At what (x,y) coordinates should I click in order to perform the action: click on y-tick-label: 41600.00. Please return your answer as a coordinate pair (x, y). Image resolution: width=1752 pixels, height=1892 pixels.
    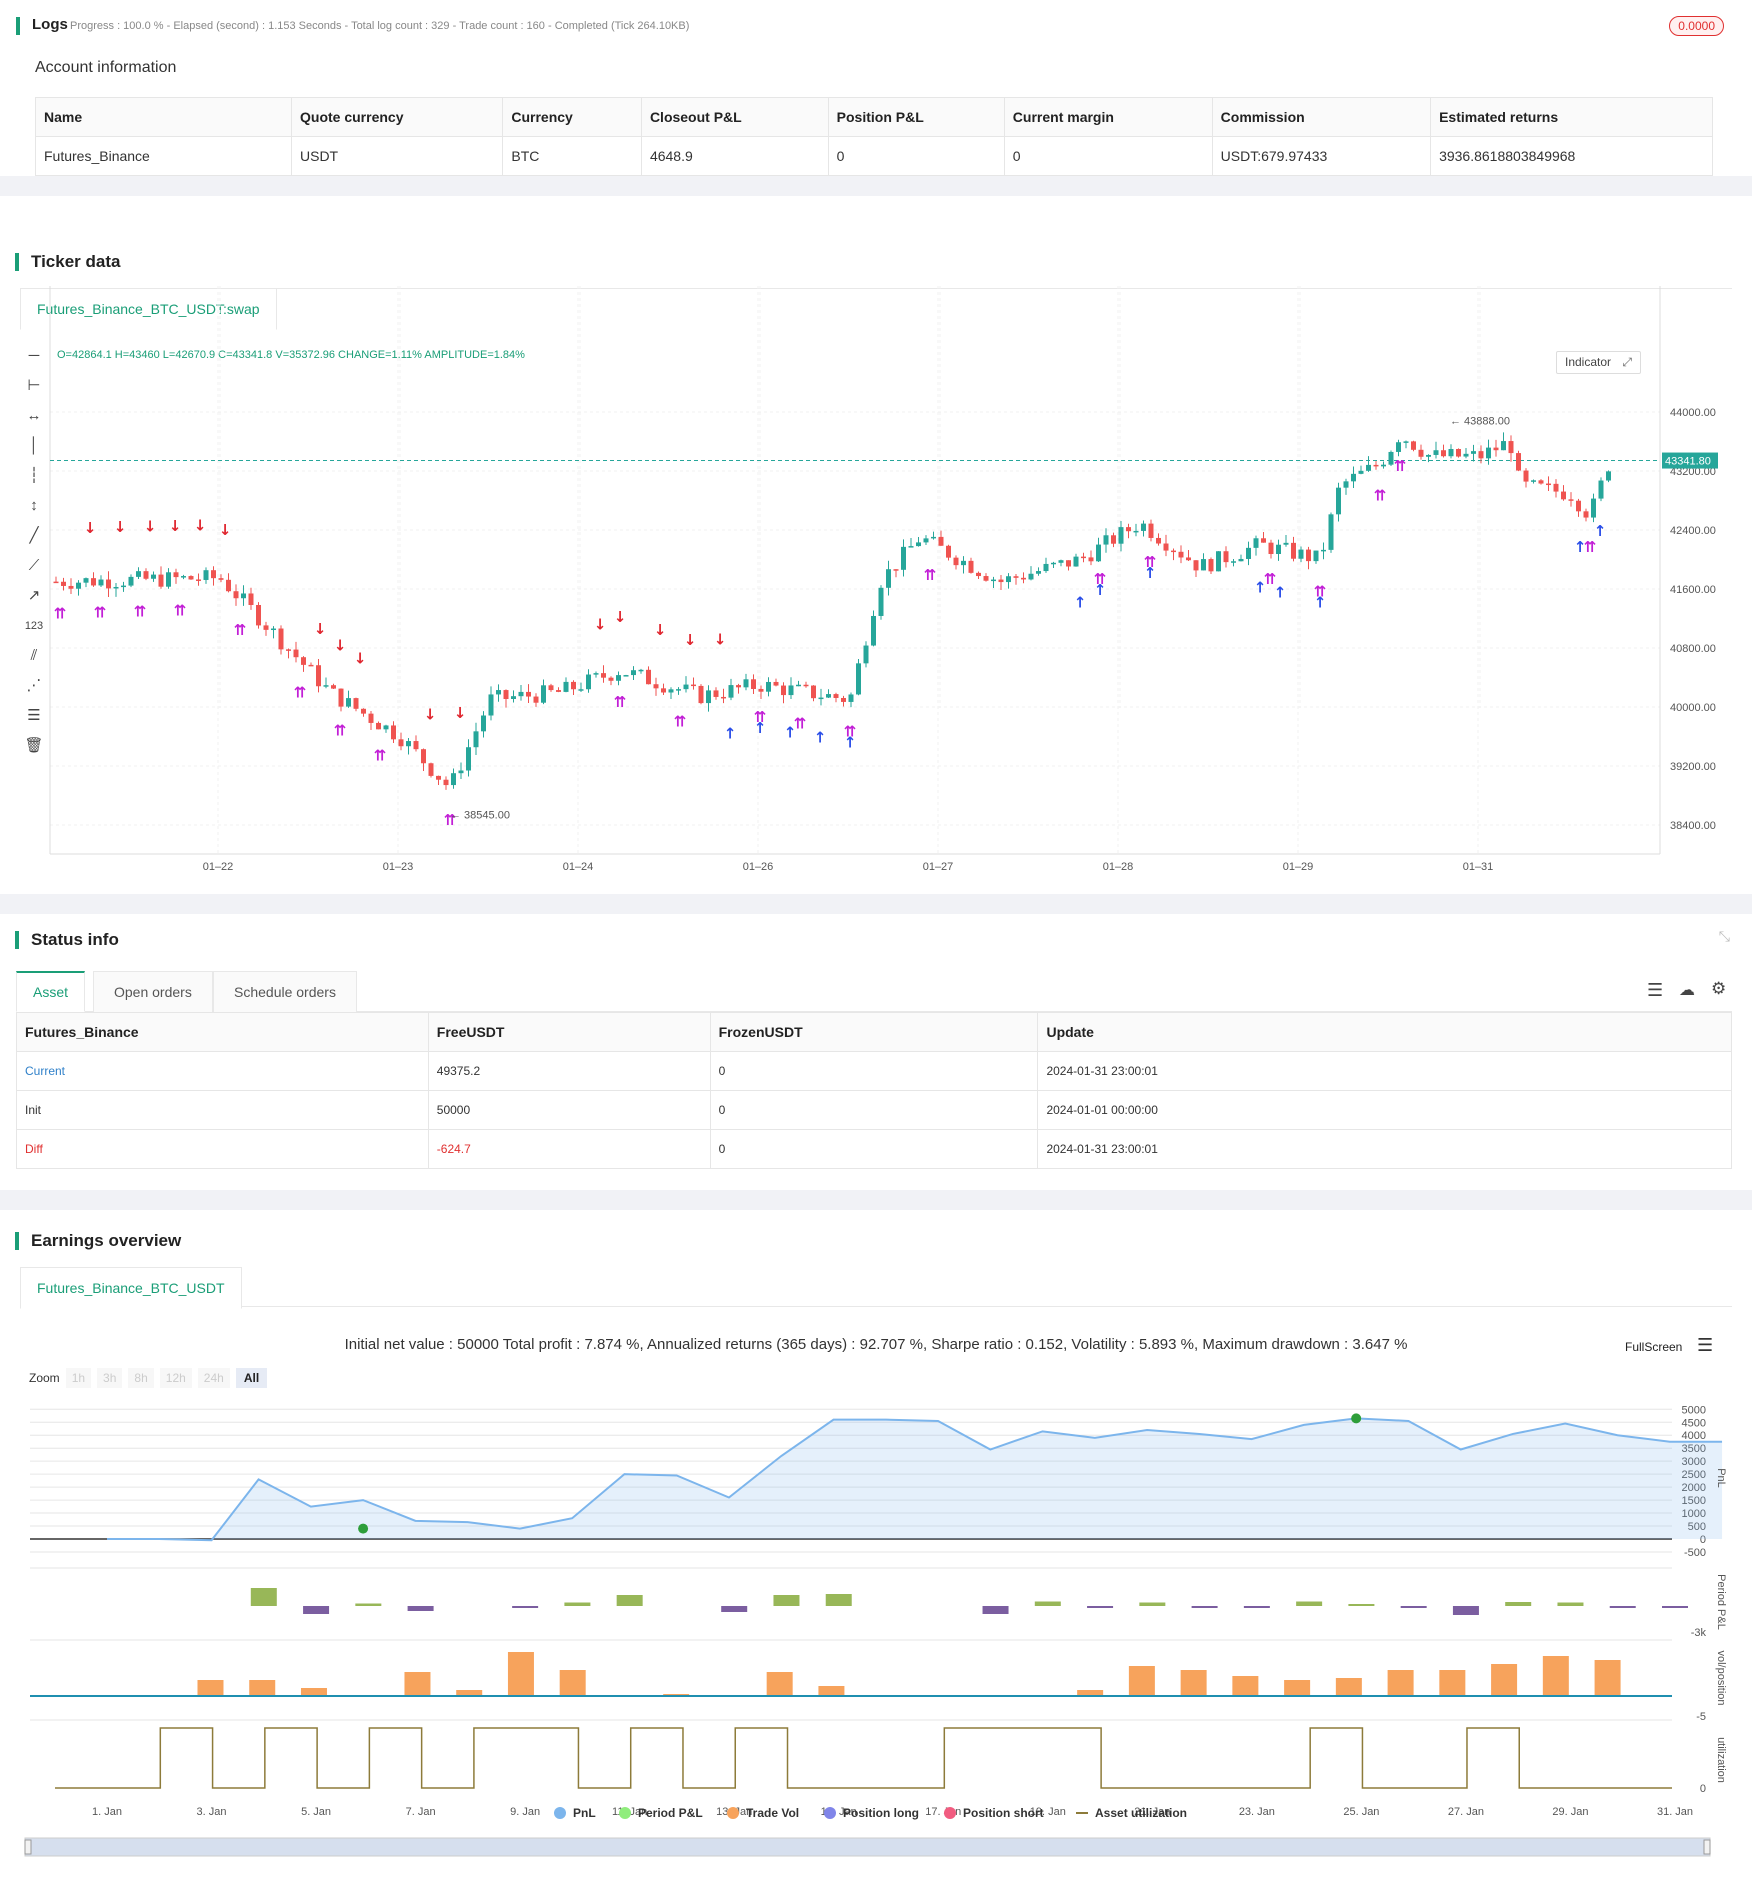
    Looking at the image, I should click on (1693, 590).